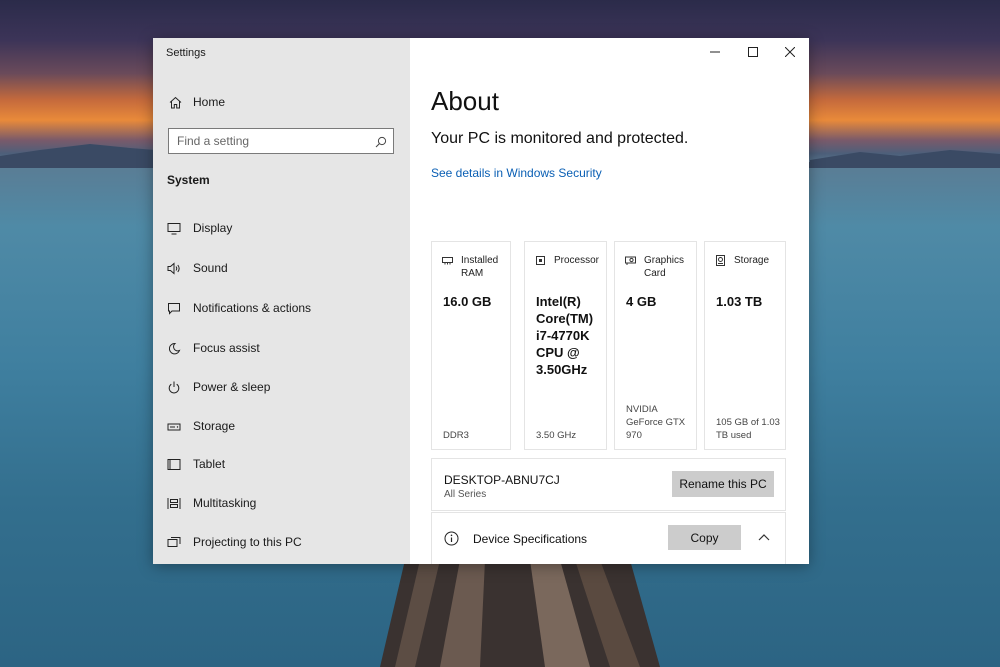  What do you see at coordinates (188, 180) in the screenshot?
I see `section-label-system: System` at bounding box center [188, 180].